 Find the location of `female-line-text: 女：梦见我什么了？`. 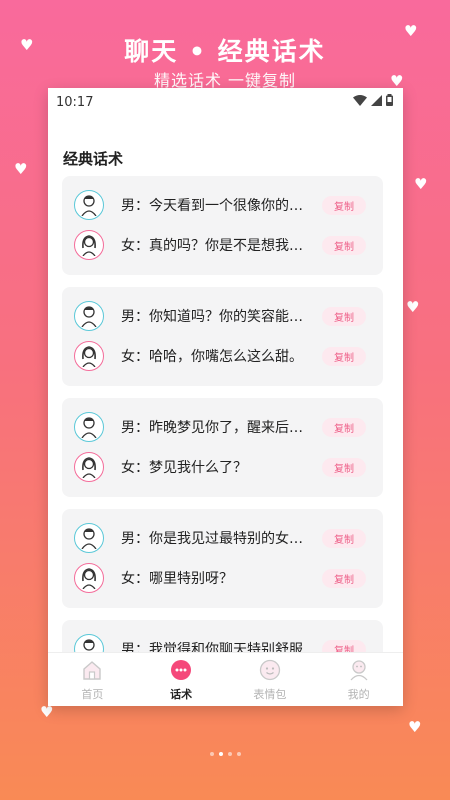

female-line-text: 女：梦见我什么了？ is located at coordinates (184, 468).